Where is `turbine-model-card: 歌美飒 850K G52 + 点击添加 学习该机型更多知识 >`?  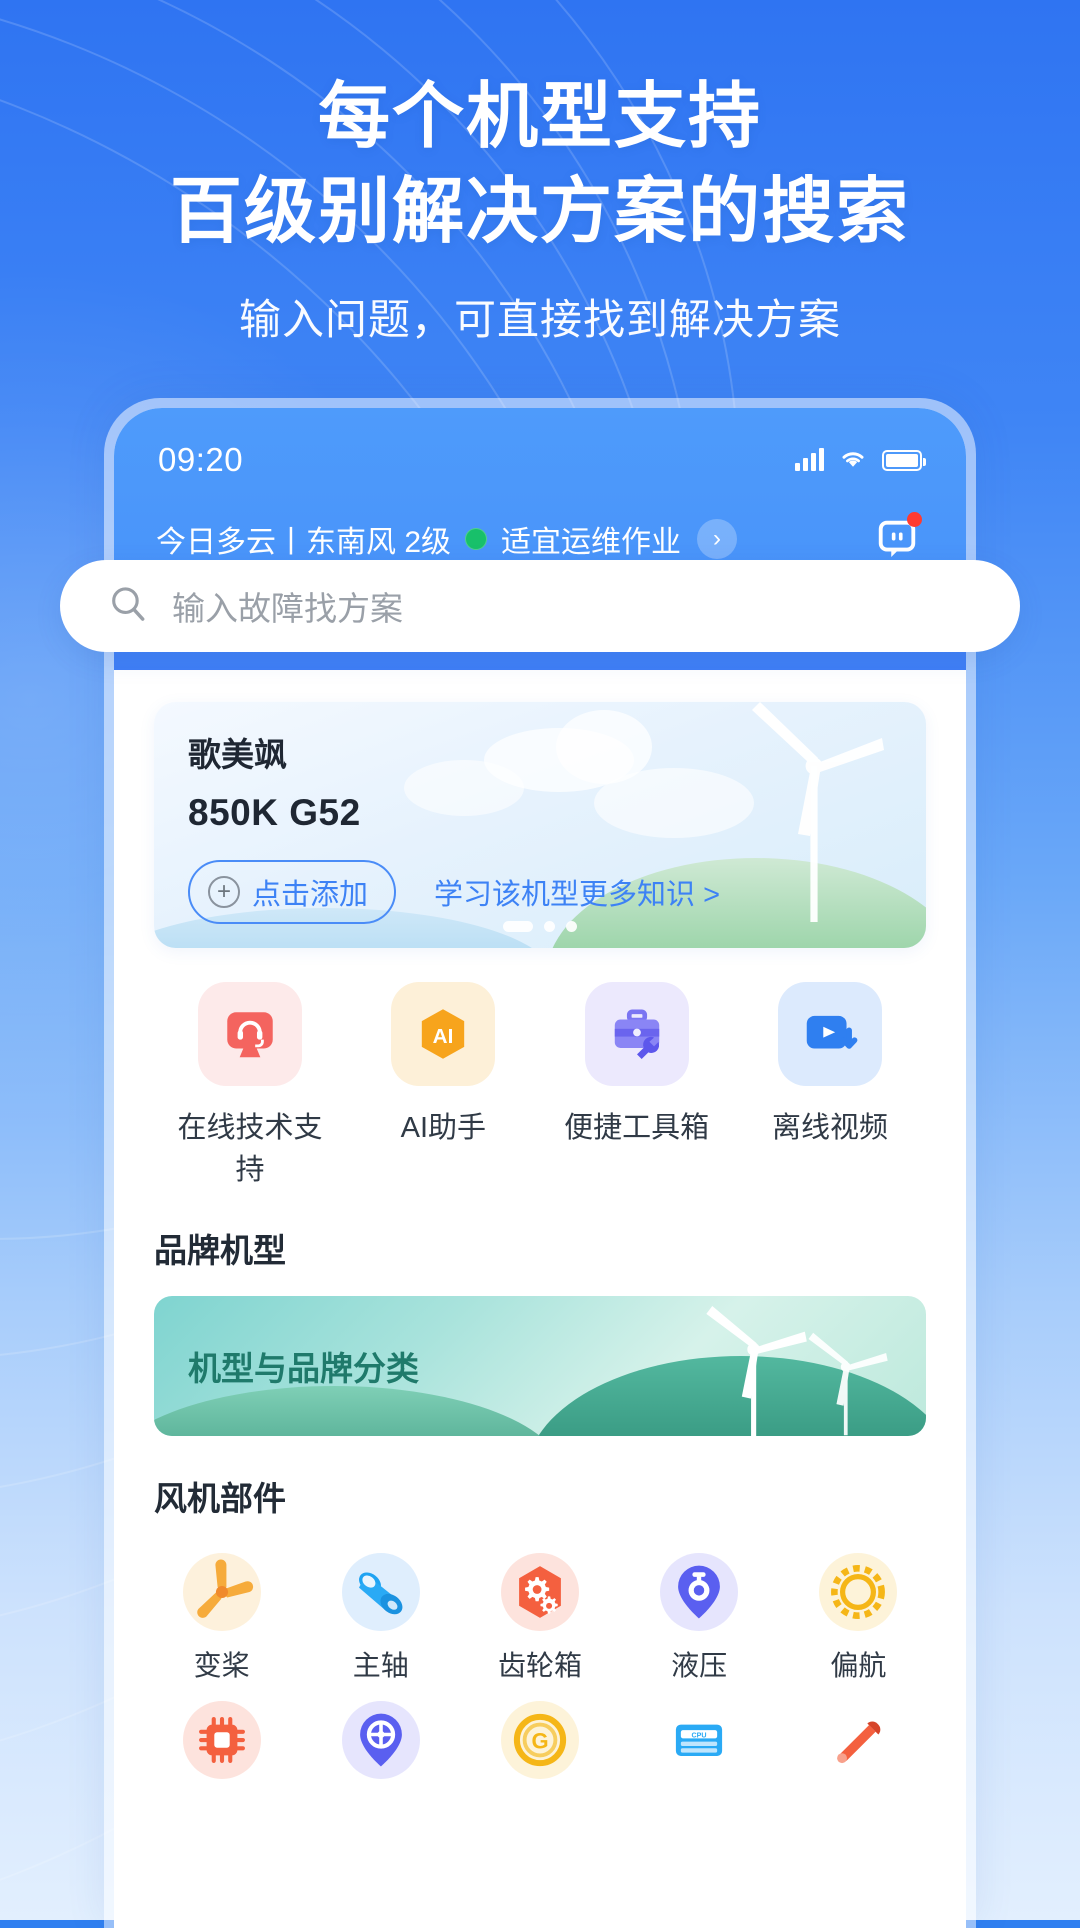 turbine-model-card: 歌美飒 850K G52 + 点击添加 学习该机型更多知识 > is located at coordinates (540, 825).